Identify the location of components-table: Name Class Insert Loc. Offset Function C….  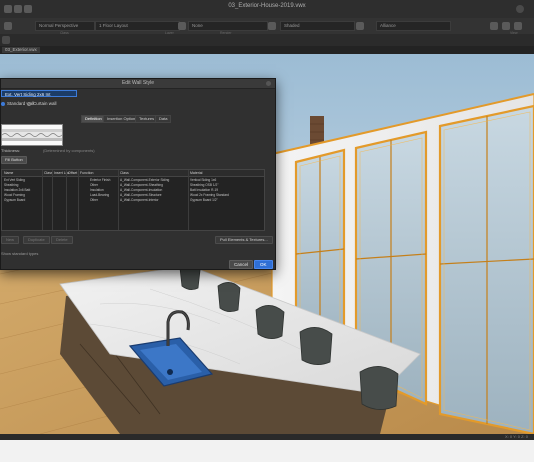
(133, 200).